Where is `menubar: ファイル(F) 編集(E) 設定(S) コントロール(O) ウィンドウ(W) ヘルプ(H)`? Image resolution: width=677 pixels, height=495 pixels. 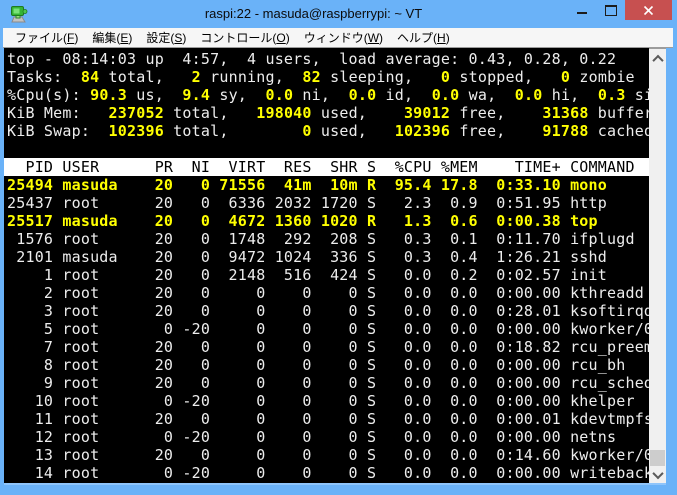
menubar: ファイル(F) 編集(E) 設定(S) コントロール(O) ウィンドウ(W) ヘルプ(H) is located at coordinates (338, 38).